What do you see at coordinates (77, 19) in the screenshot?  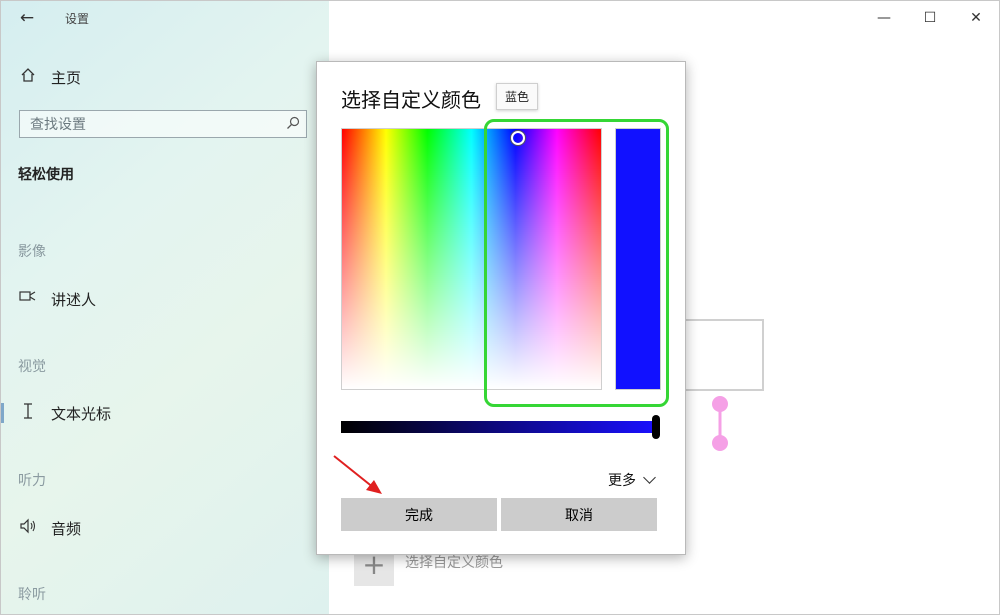 I see `window-title: 设置` at bounding box center [77, 19].